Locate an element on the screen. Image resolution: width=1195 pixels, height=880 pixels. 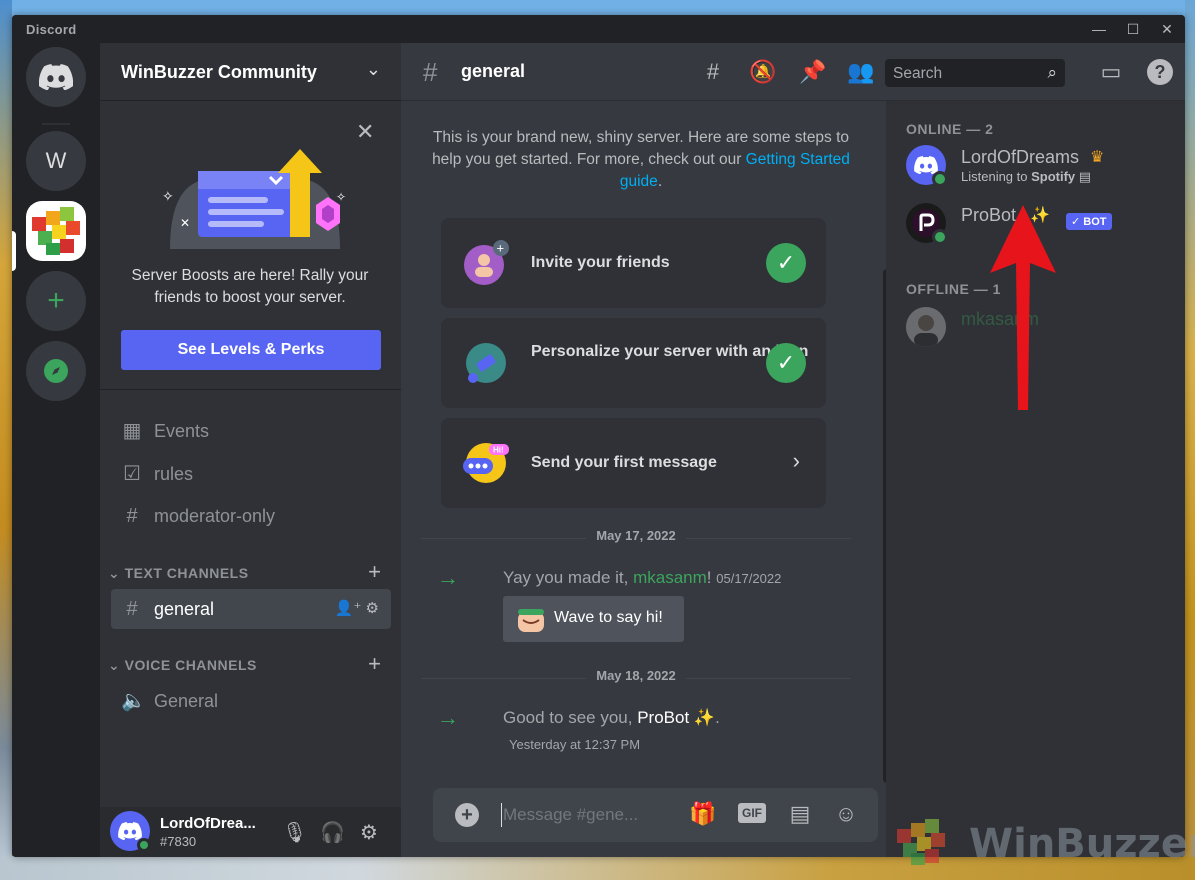
minimize-button: — is located at coordinates (1099, 29).